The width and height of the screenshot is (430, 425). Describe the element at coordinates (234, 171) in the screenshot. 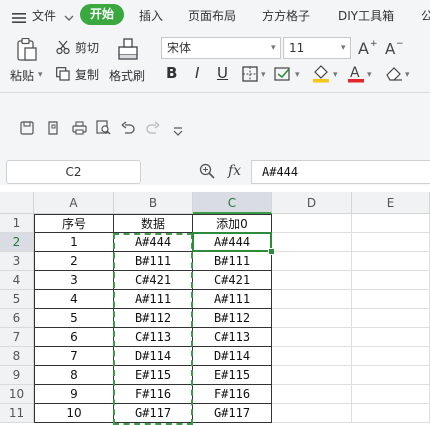

I see `insert-function-button: fx` at that location.